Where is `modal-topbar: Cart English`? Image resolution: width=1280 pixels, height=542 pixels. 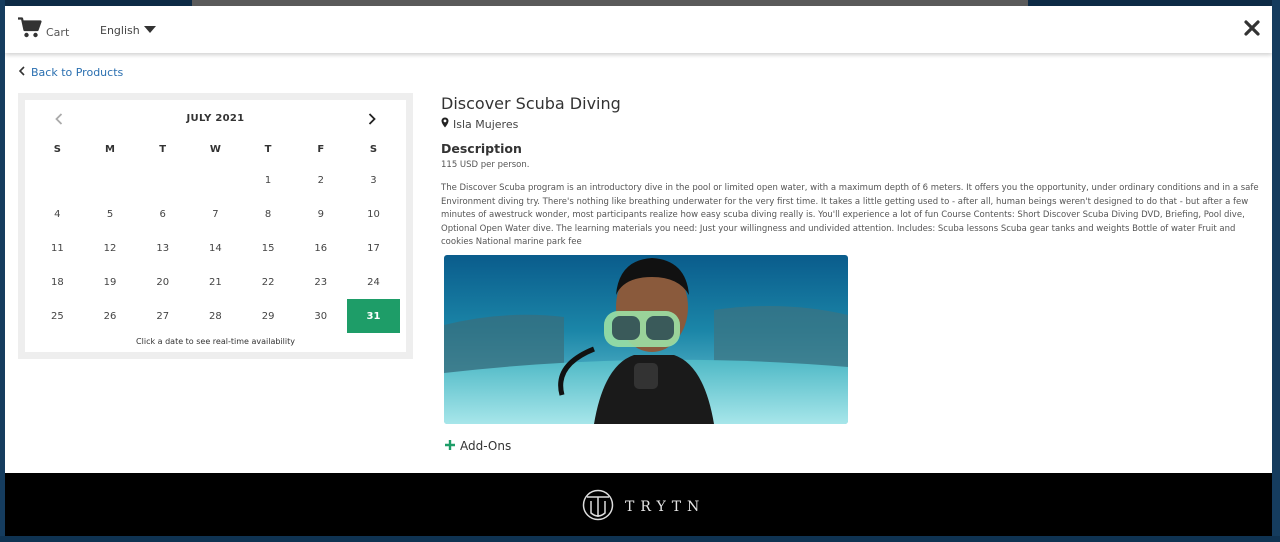
modal-topbar: Cart English is located at coordinates (638, 29).